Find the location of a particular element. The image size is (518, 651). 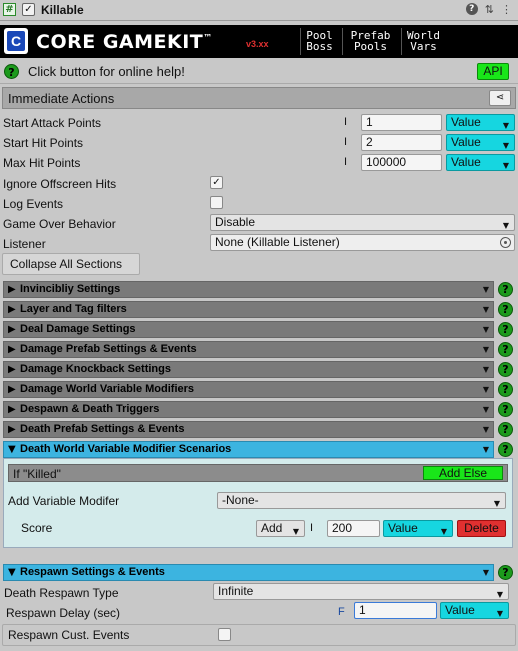

log-events-checkbox is located at coordinates (216, 202).